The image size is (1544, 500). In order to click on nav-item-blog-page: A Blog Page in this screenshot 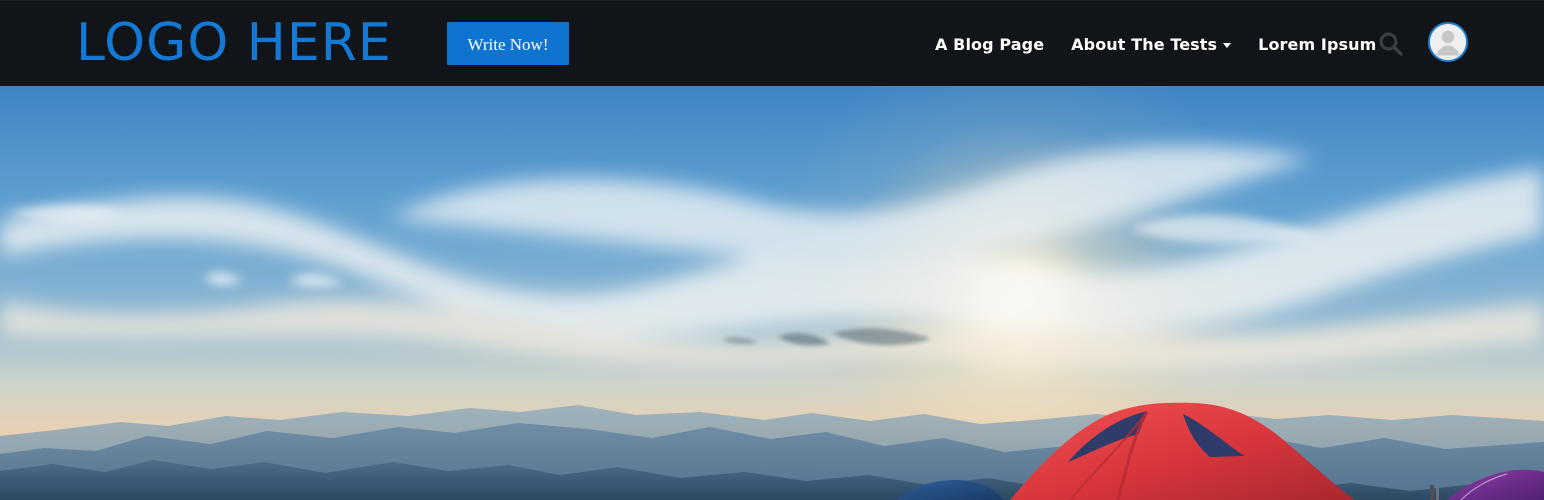, I will do `click(989, 44)`.